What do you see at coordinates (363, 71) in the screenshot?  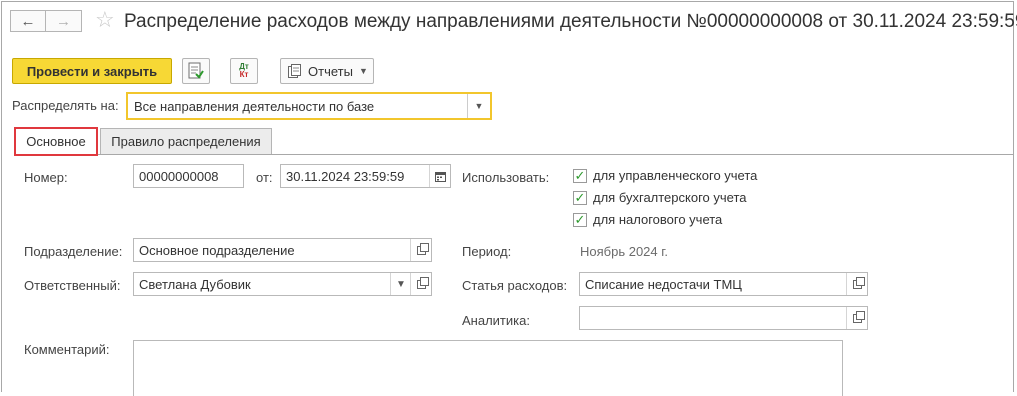 I see `chevron-down-icon: ▼` at bounding box center [363, 71].